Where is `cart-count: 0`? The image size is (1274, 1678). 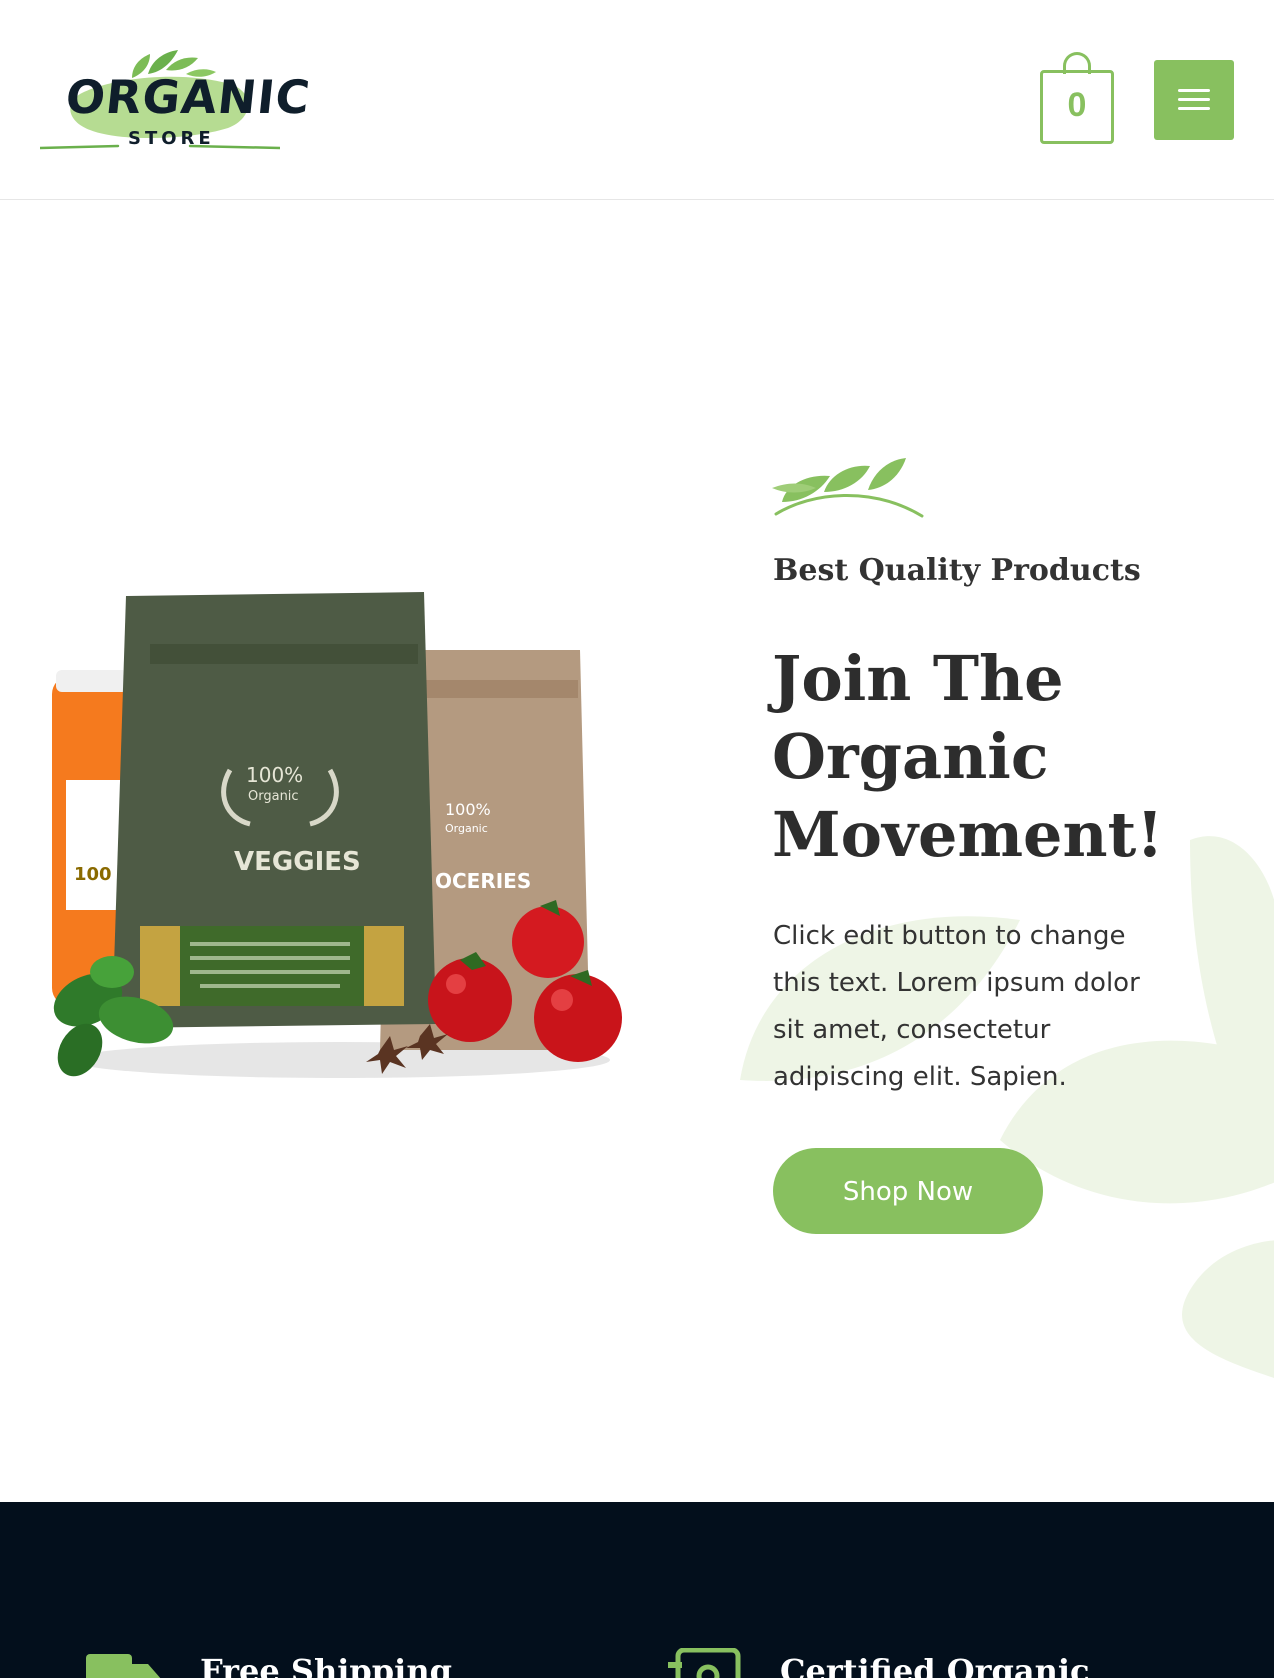 cart-count: 0 is located at coordinates (1077, 105).